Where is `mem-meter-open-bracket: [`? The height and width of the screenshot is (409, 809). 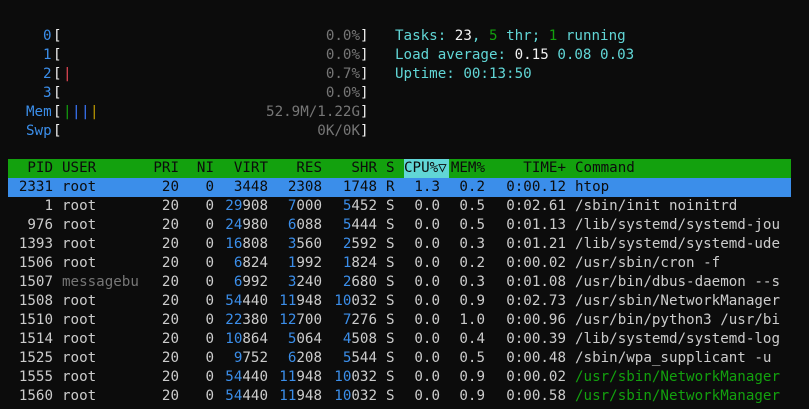 mem-meter-open-bracket: [ is located at coordinates (57, 112).